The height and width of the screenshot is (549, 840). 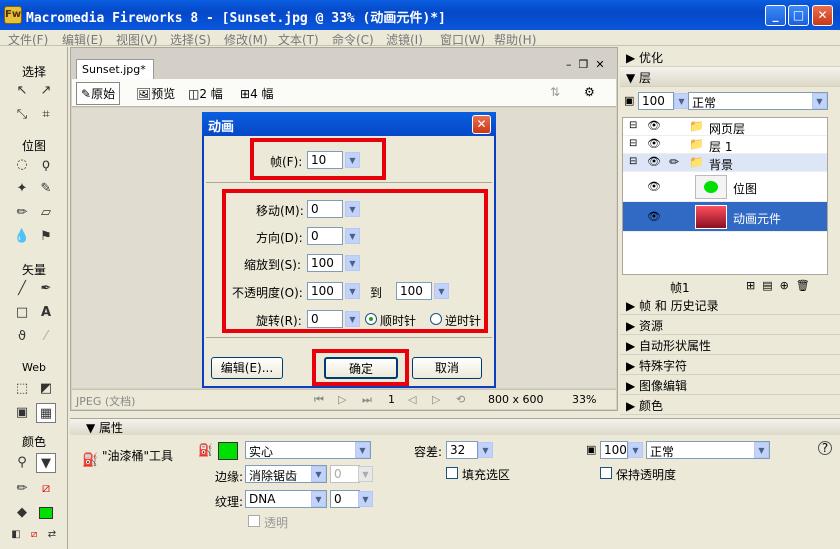 I want to click on texture-amount-dropdown: ▼, so click(x=365, y=499).